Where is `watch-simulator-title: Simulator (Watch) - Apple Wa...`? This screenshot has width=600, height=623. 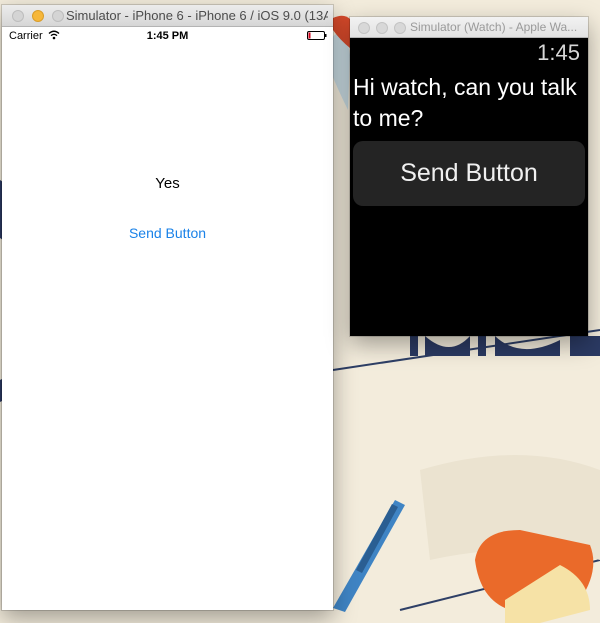
watch-simulator-title: Simulator (Watch) - Apple Wa... is located at coordinates (494, 27).